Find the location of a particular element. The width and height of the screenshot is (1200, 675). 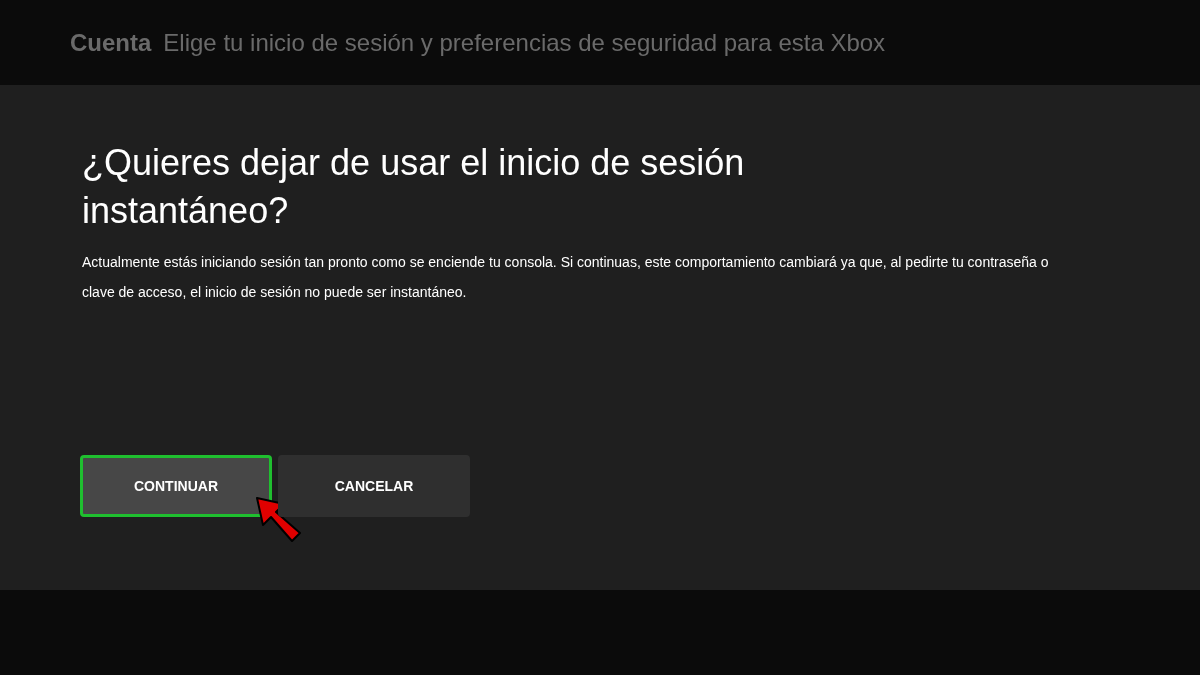

dialog-message: Actualmente estás iniciando sesión tan pronto como se enciende tu consola. Si continuas, este comportamiento cambiará ya que, al pedirte tu contraseña o clave de acceso, el inicio de sesión no puede ser instantáneo. is located at coordinates (566, 277).